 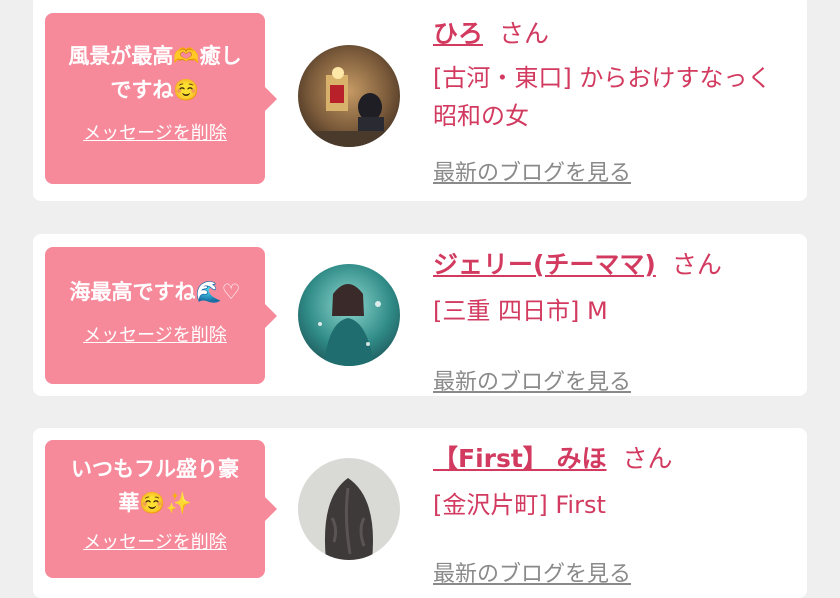 What do you see at coordinates (544, 264) in the screenshot?
I see `sender-name-link: ジェリー(チーママ)` at bounding box center [544, 264].